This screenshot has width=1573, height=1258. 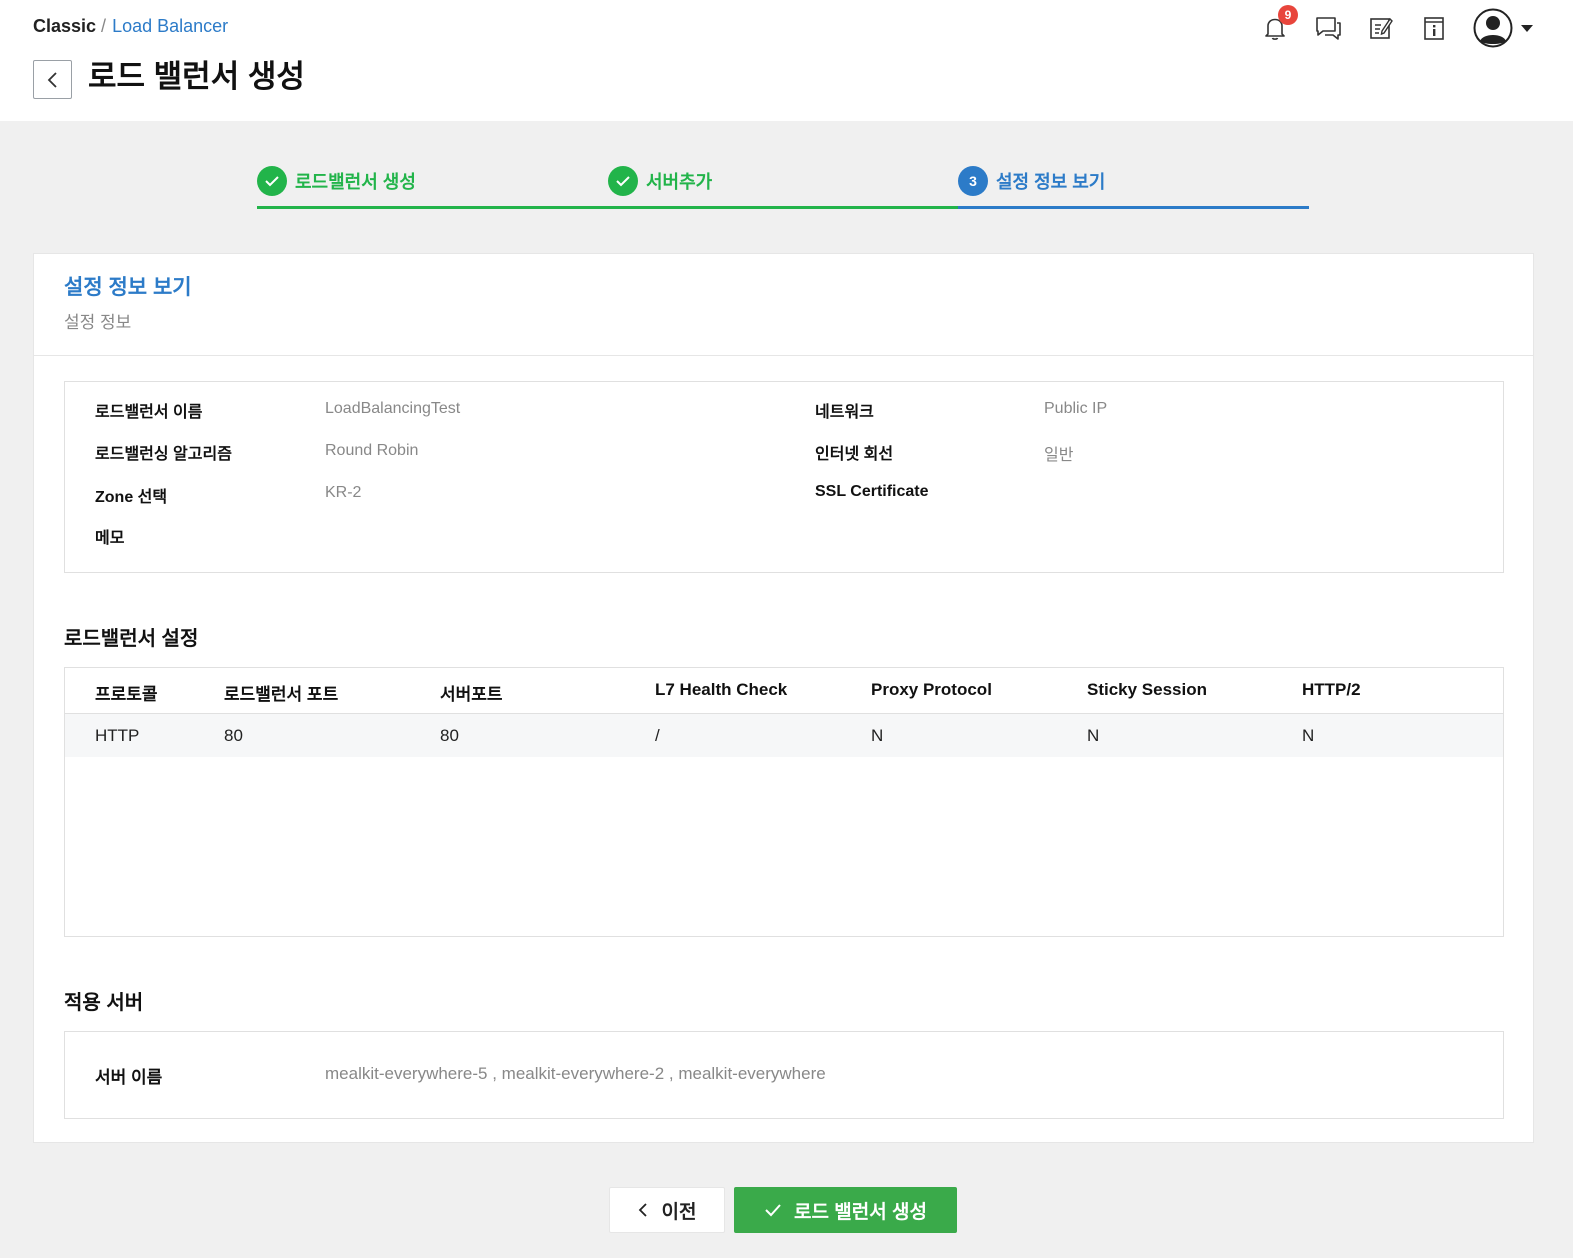 I want to click on previous-button-label: 이전, so click(x=679, y=1212).